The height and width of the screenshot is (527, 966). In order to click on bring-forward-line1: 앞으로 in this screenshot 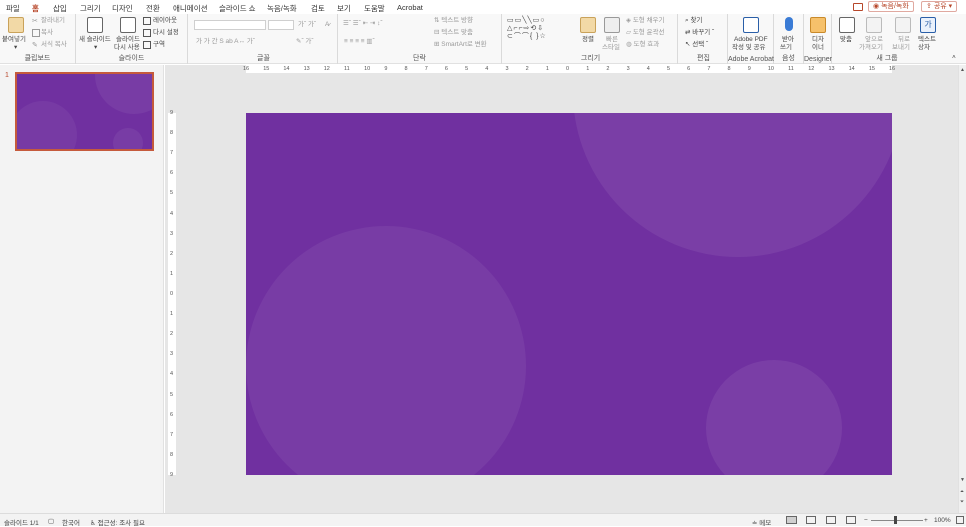, I will do `click(874, 40)`.